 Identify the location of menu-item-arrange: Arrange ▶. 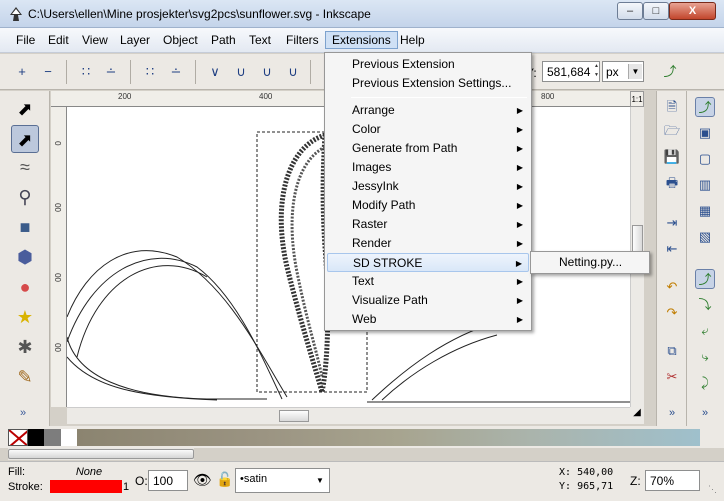
(428, 110).